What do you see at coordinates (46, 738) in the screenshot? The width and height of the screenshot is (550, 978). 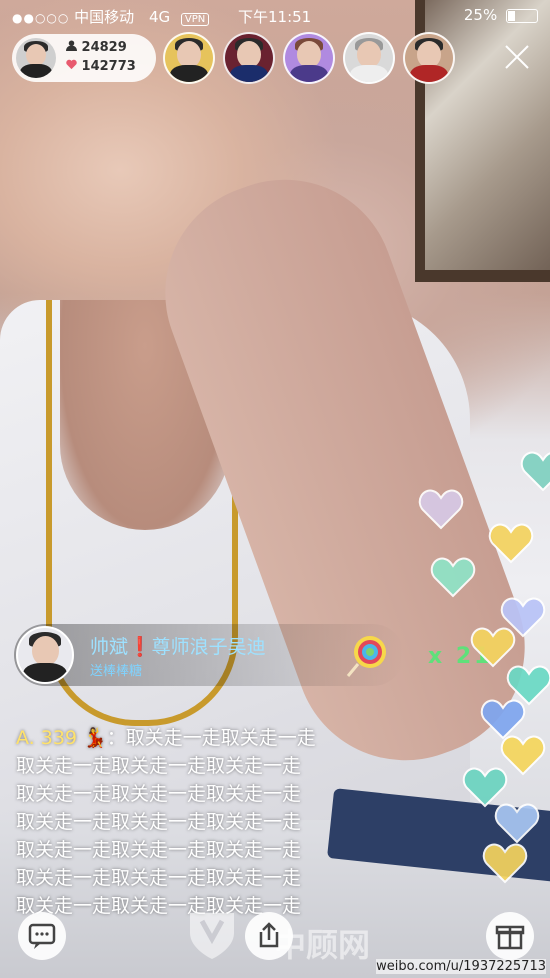 I see `chat-username: A. 339` at bounding box center [46, 738].